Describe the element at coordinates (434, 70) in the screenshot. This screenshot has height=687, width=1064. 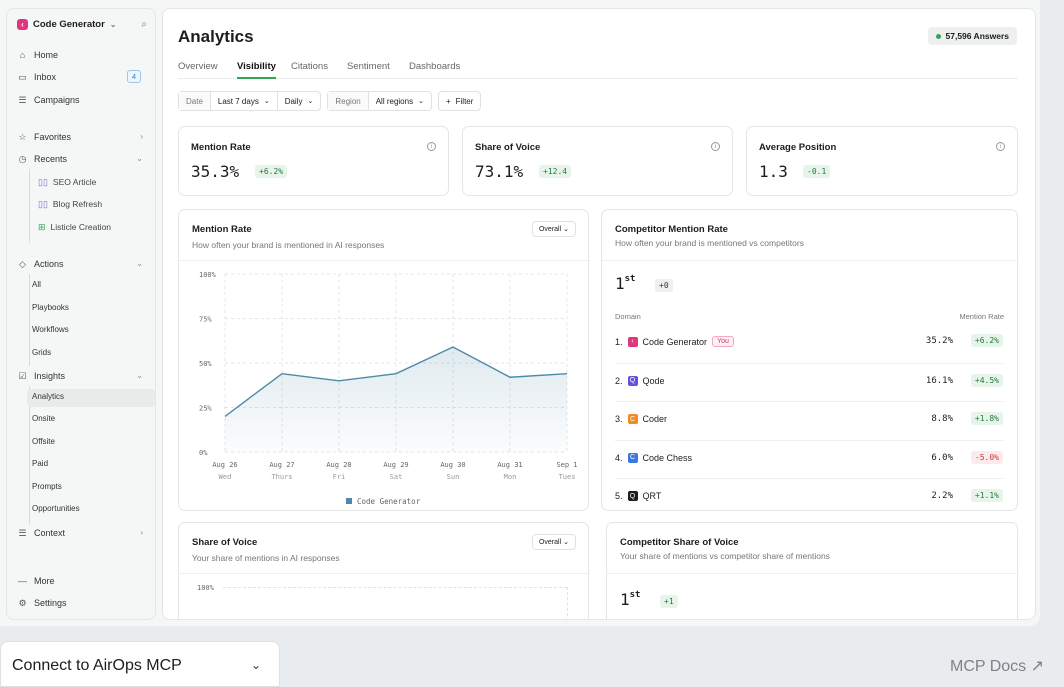
I see `tab-dashboards: Dashboards` at that location.